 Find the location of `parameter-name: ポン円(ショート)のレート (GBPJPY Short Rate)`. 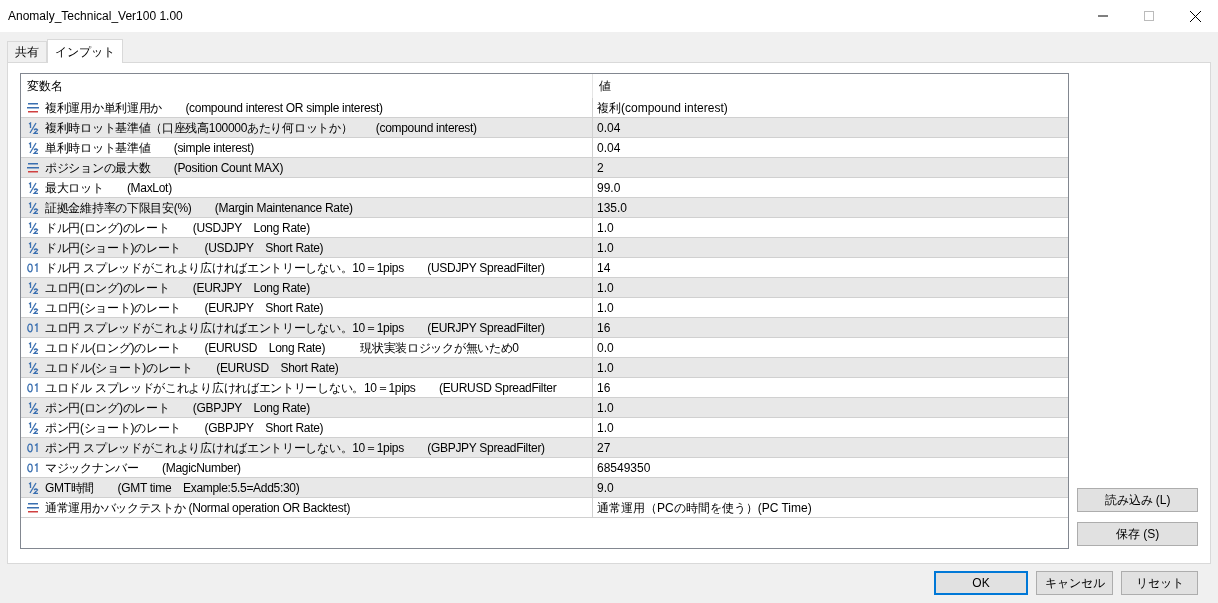

parameter-name: ポン円(ショート)のレート (GBPJPY Short Rate) is located at coordinates (184, 428).